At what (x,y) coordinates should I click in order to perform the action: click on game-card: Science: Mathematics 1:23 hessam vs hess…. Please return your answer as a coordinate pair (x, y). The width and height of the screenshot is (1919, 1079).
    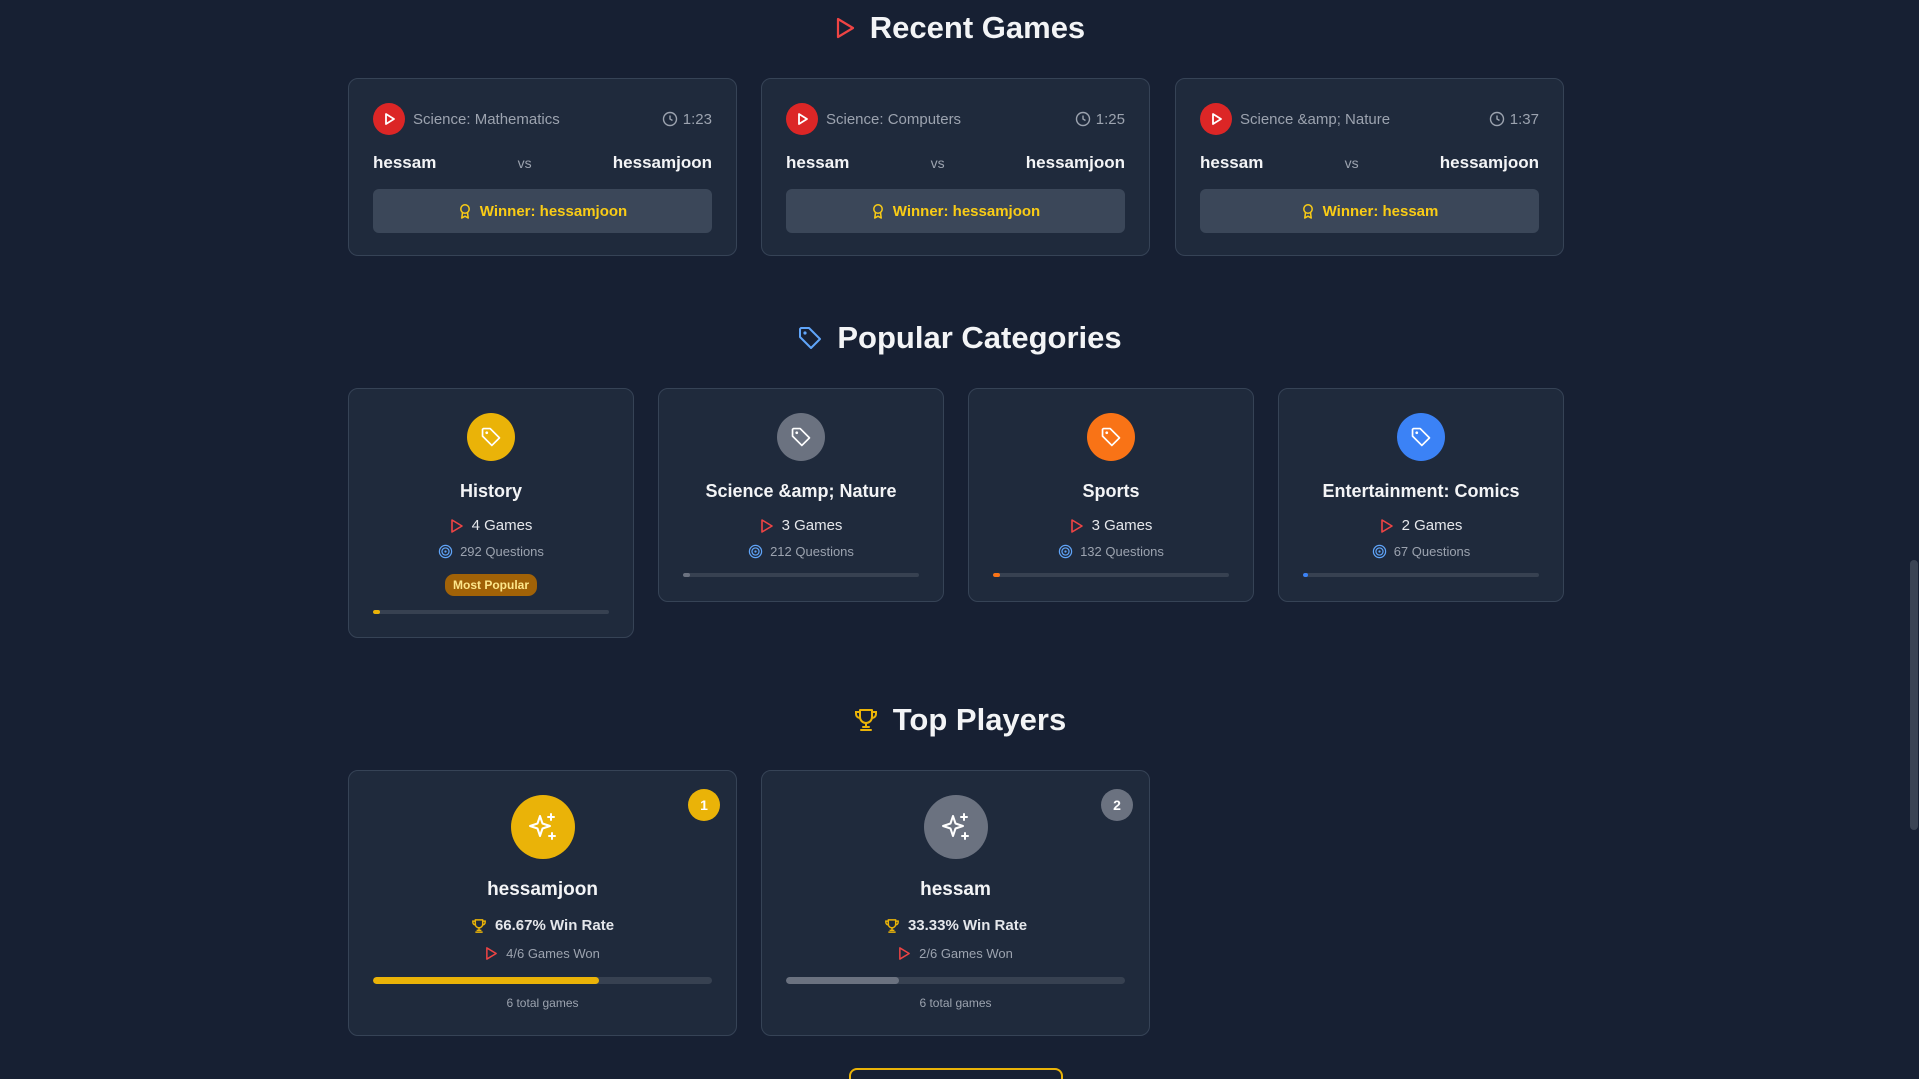
    Looking at the image, I should click on (542, 167).